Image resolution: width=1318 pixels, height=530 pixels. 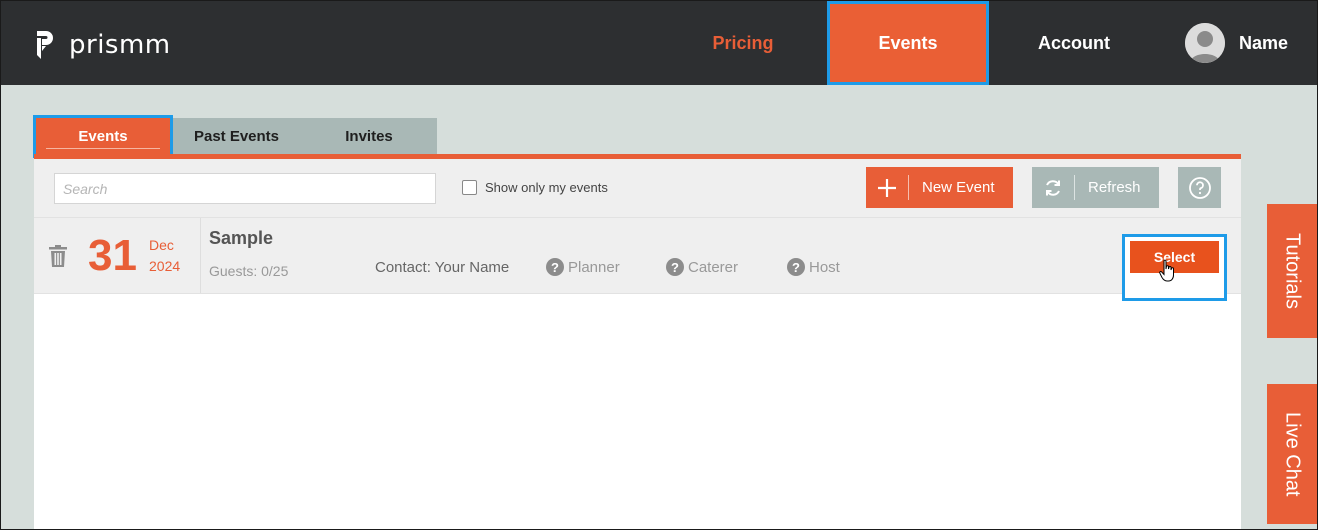 I want to click on events-tab-bar: Past Events Invites Events, so click(x=235, y=136).